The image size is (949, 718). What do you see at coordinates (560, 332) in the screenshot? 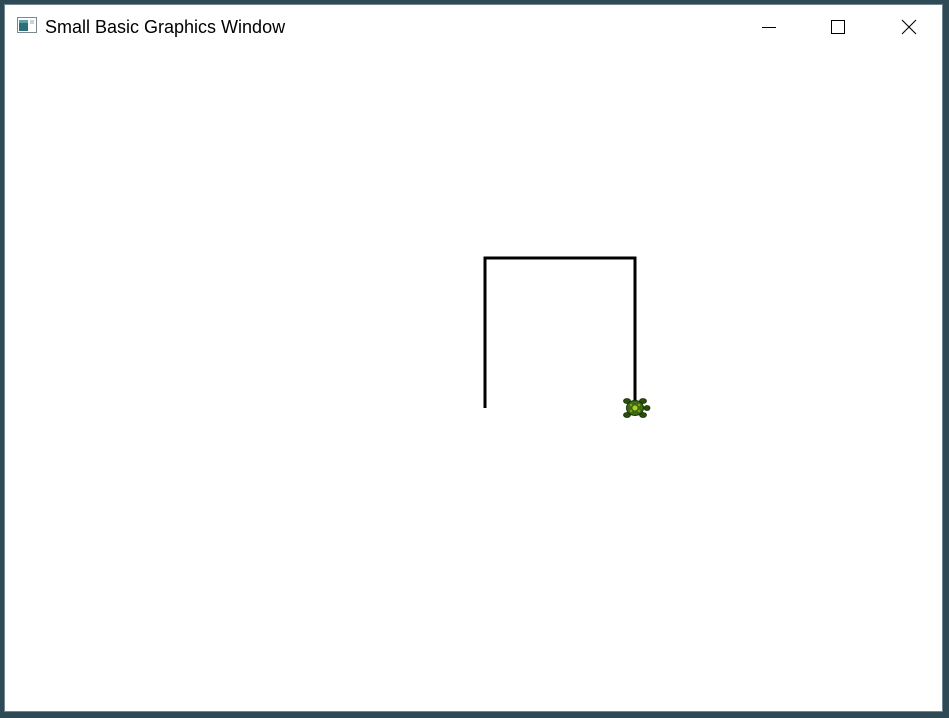
I see `turtle-path` at bounding box center [560, 332].